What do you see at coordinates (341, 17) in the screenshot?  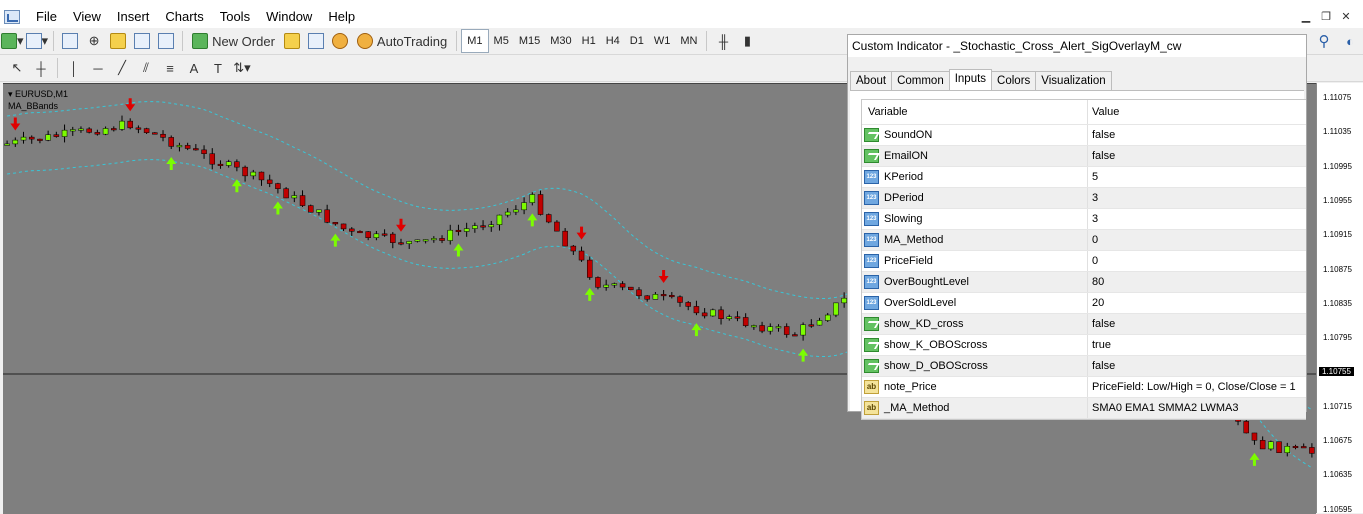 I see `menu-help: Help` at bounding box center [341, 17].